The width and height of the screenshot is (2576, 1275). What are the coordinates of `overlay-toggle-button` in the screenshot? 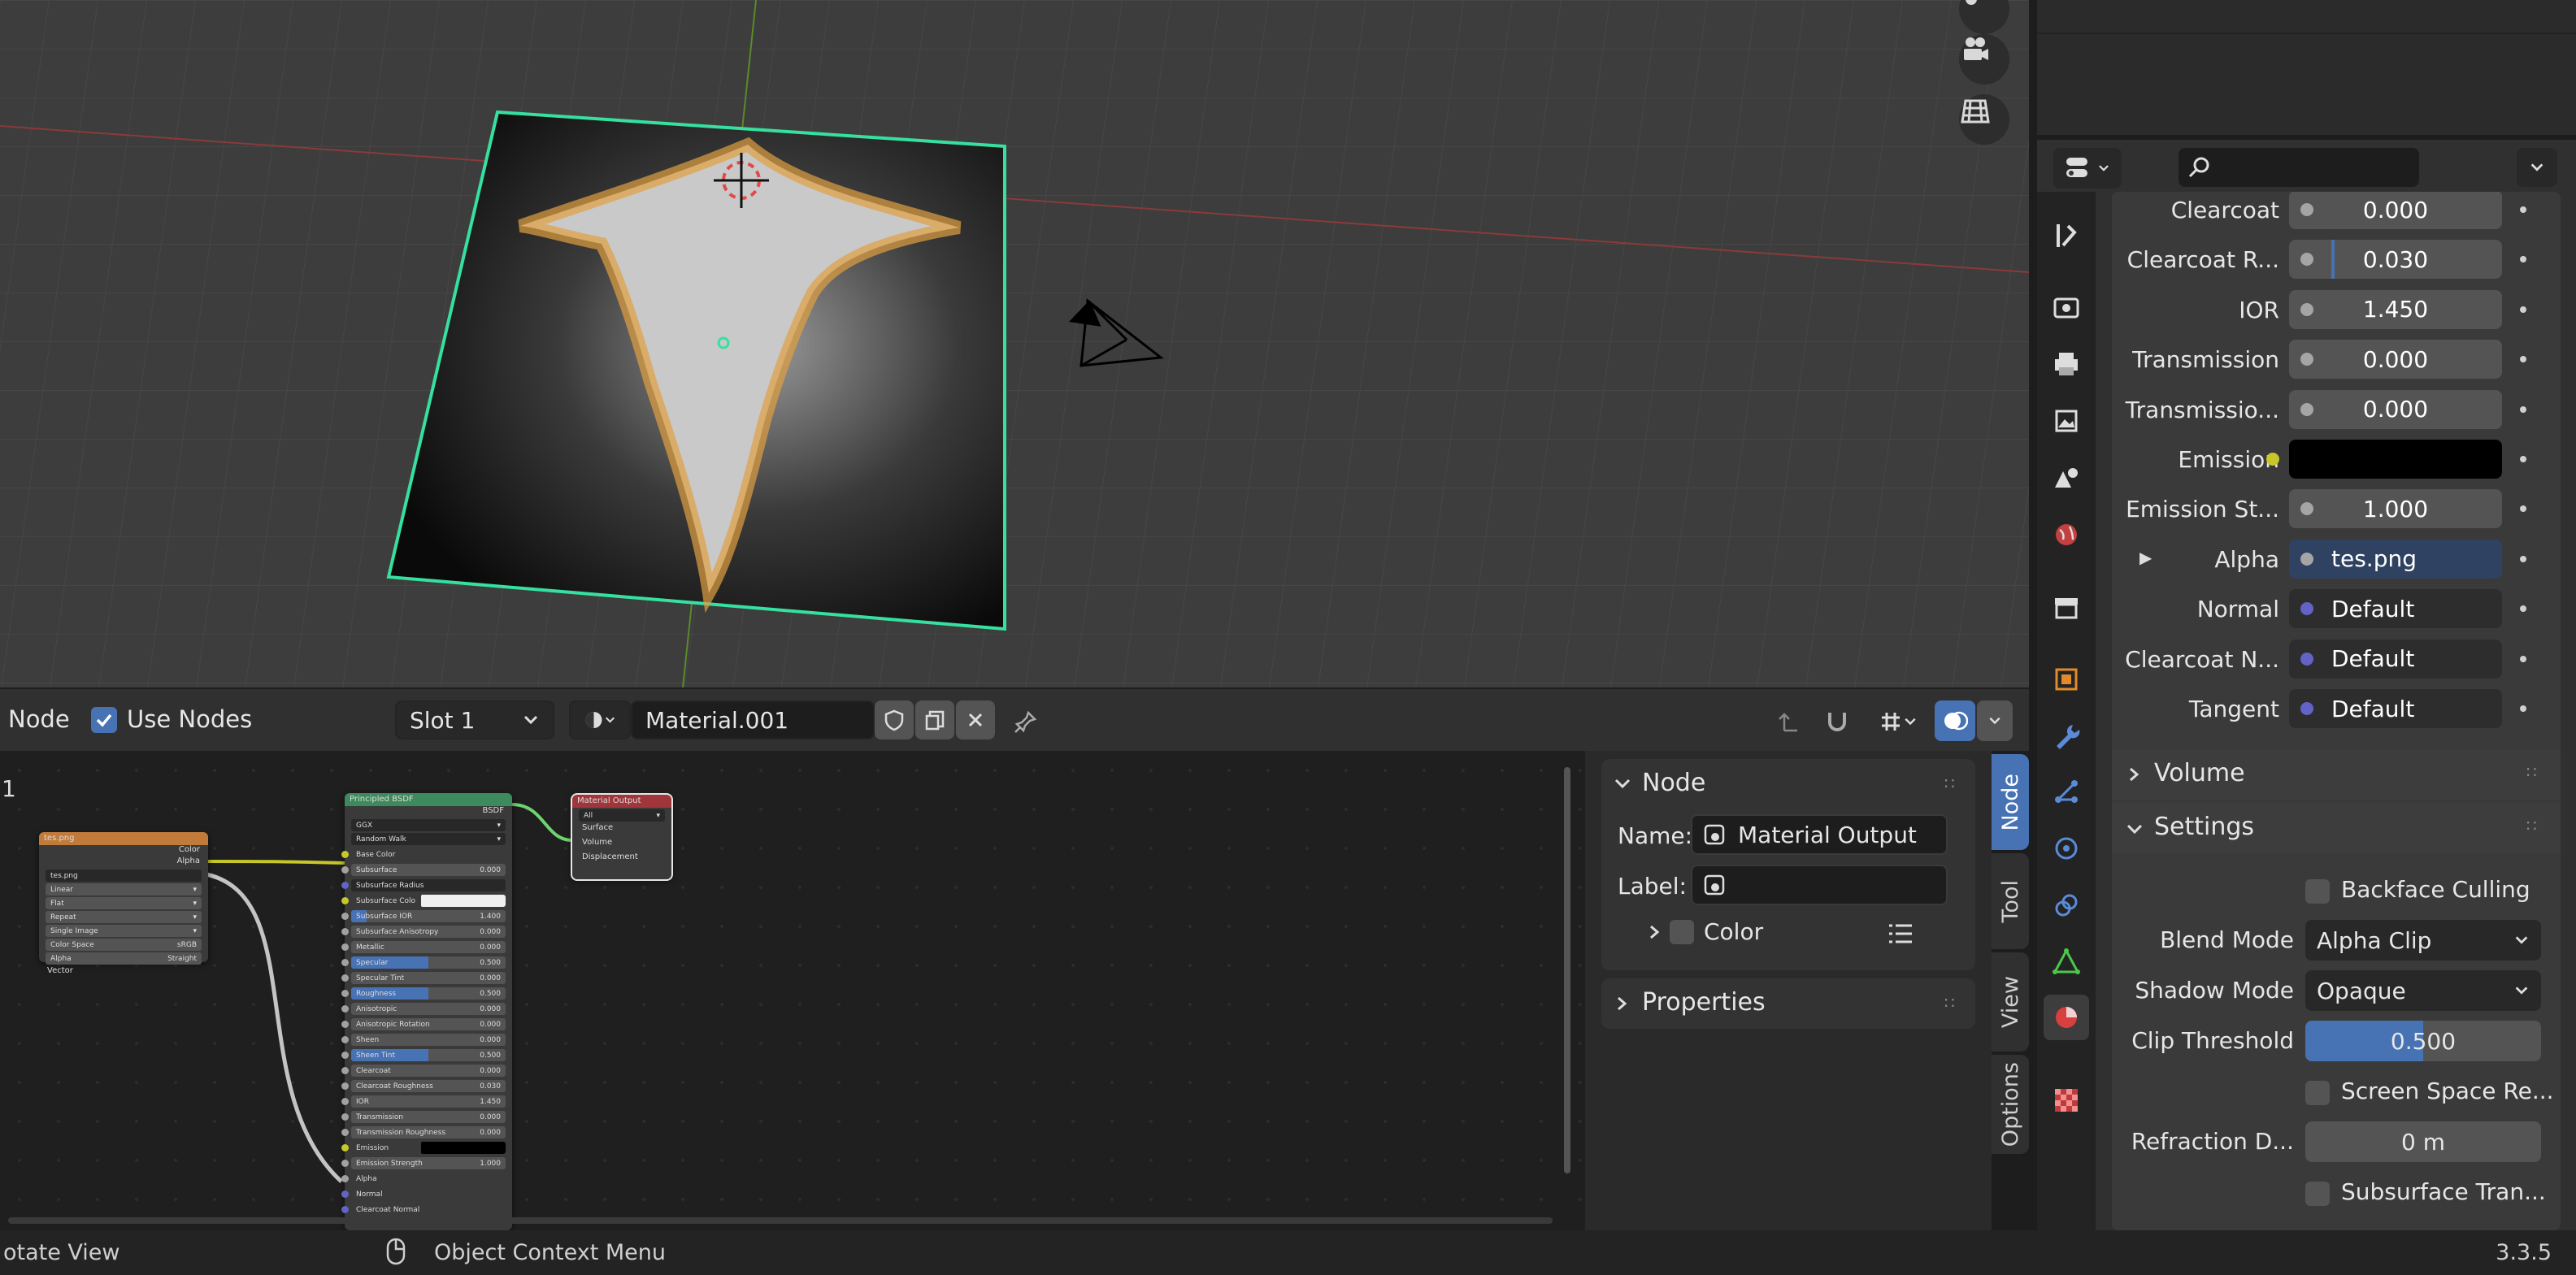 It's located at (1955, 720).